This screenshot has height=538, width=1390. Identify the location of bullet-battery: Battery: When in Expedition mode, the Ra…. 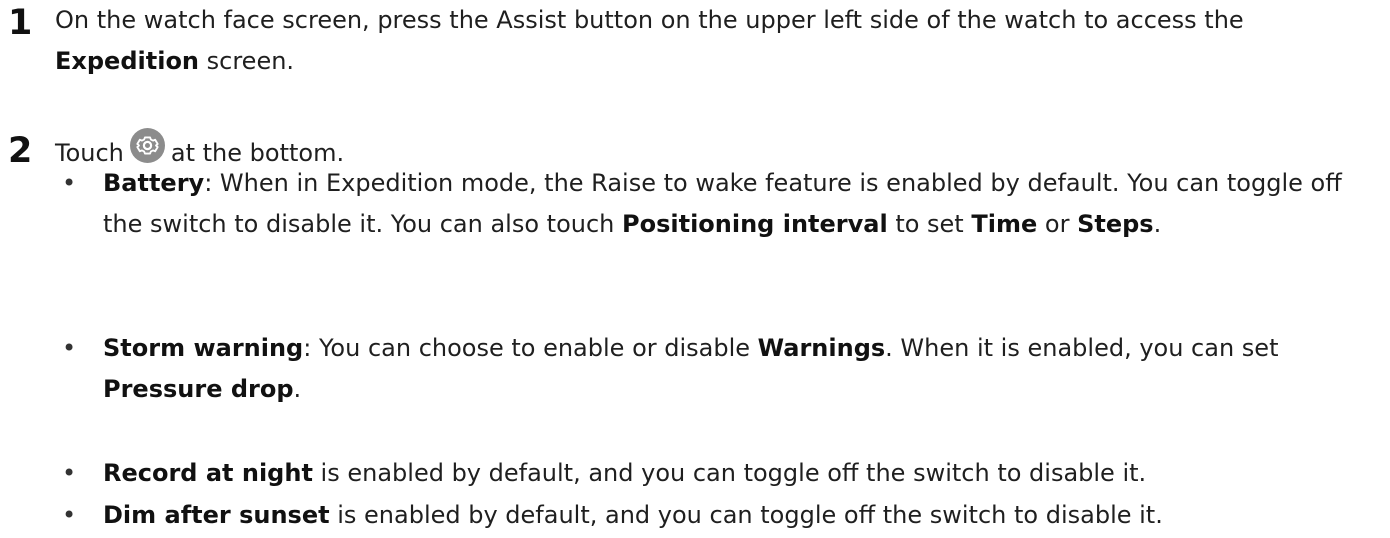
(738, 204).